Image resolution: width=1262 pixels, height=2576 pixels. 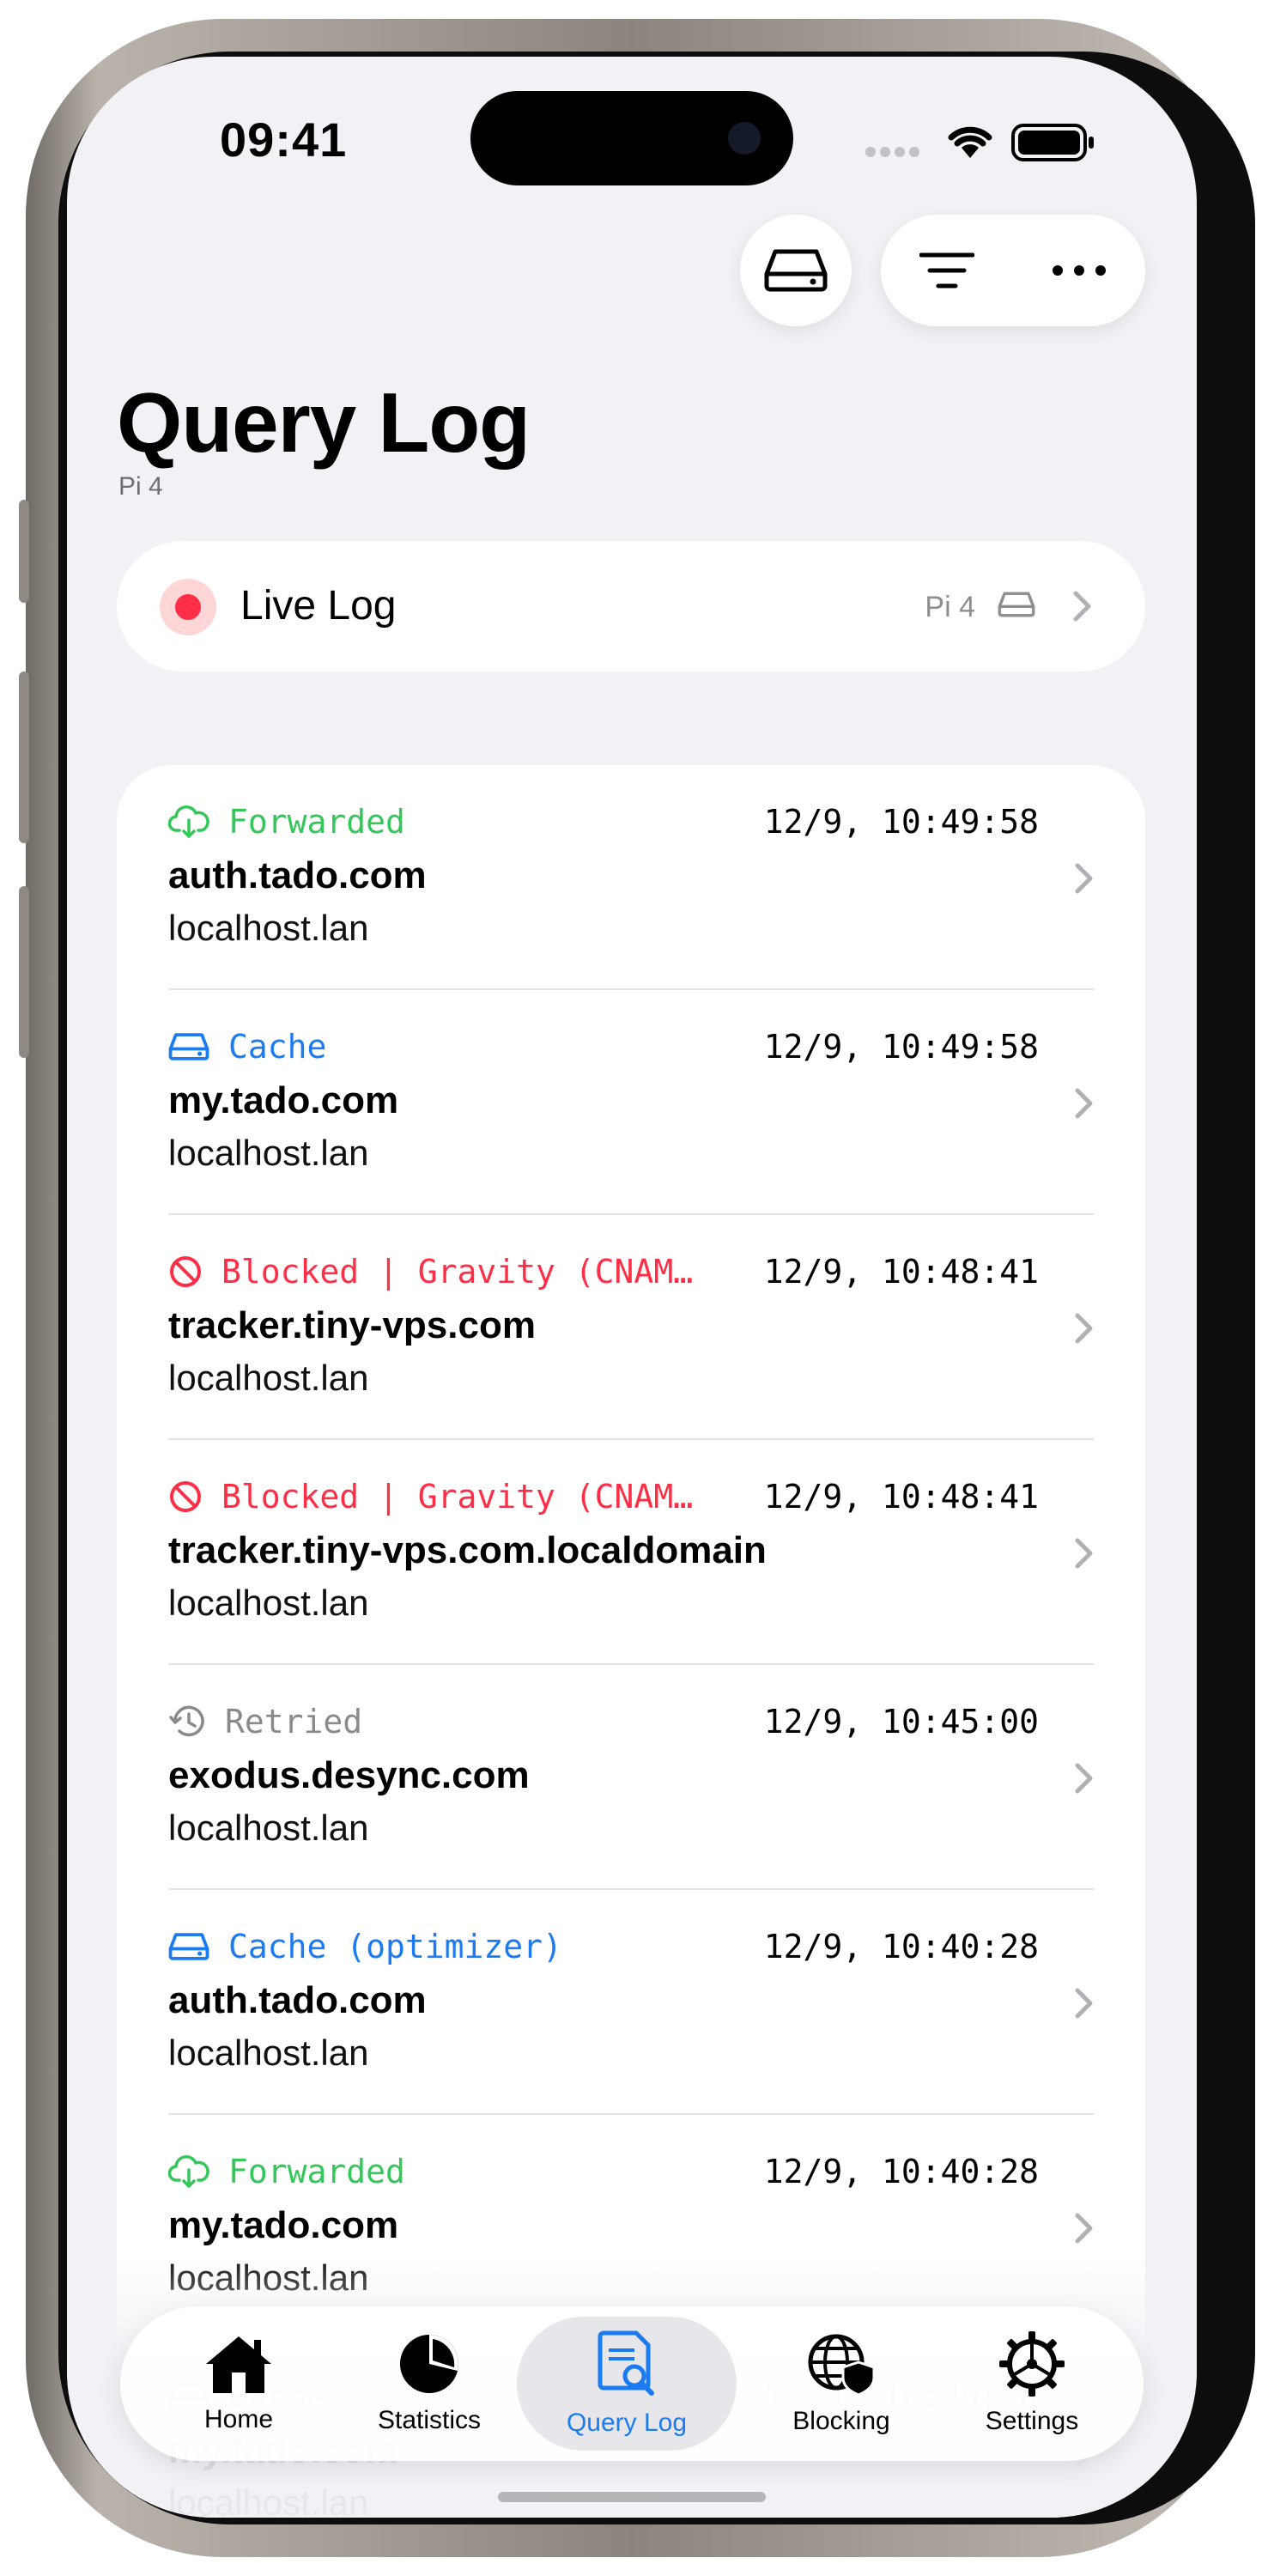 I want to click on battery-icon, so click(x=1052, y=143).